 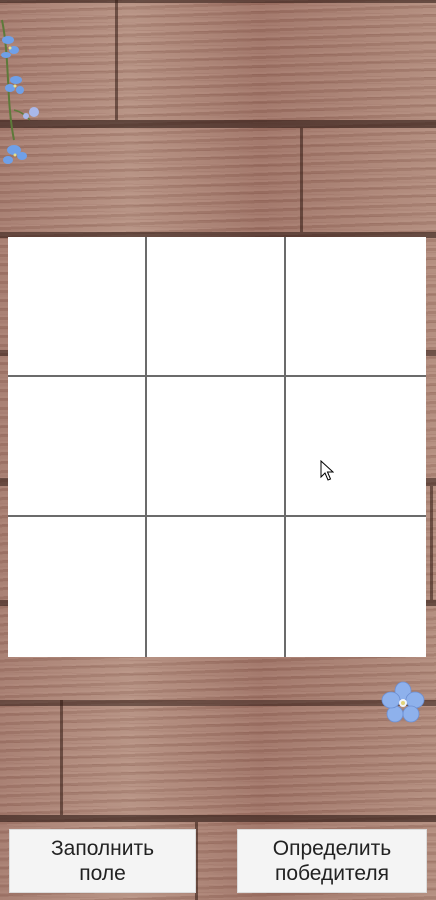 I want to click on determine-winner-button-label: Определить победителя, so click(x=332, y=861).